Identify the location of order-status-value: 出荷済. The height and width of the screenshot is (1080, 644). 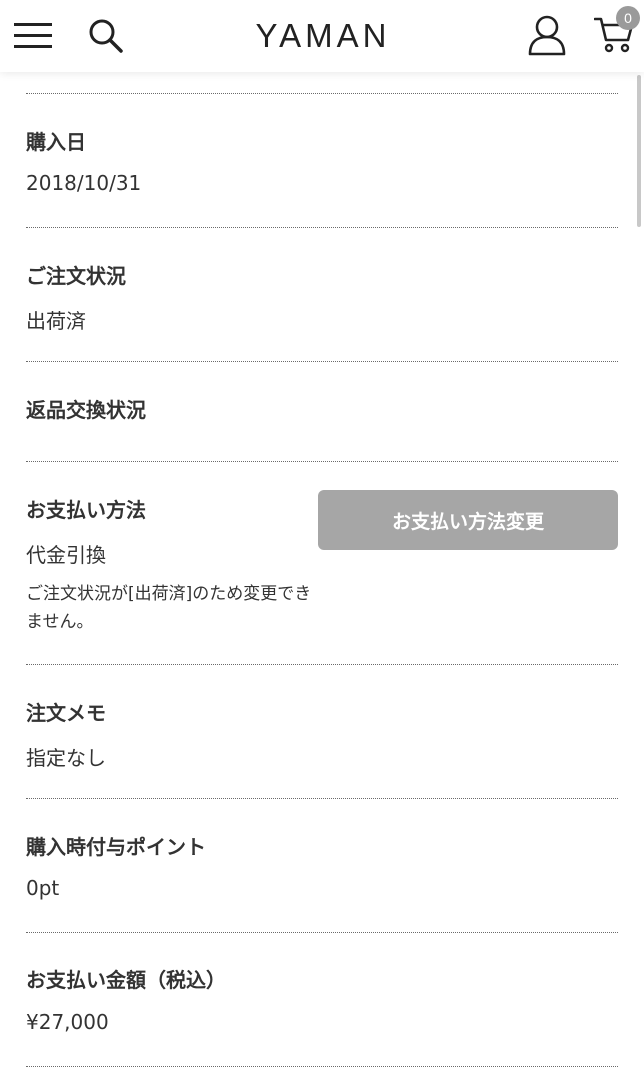
(56, 321).